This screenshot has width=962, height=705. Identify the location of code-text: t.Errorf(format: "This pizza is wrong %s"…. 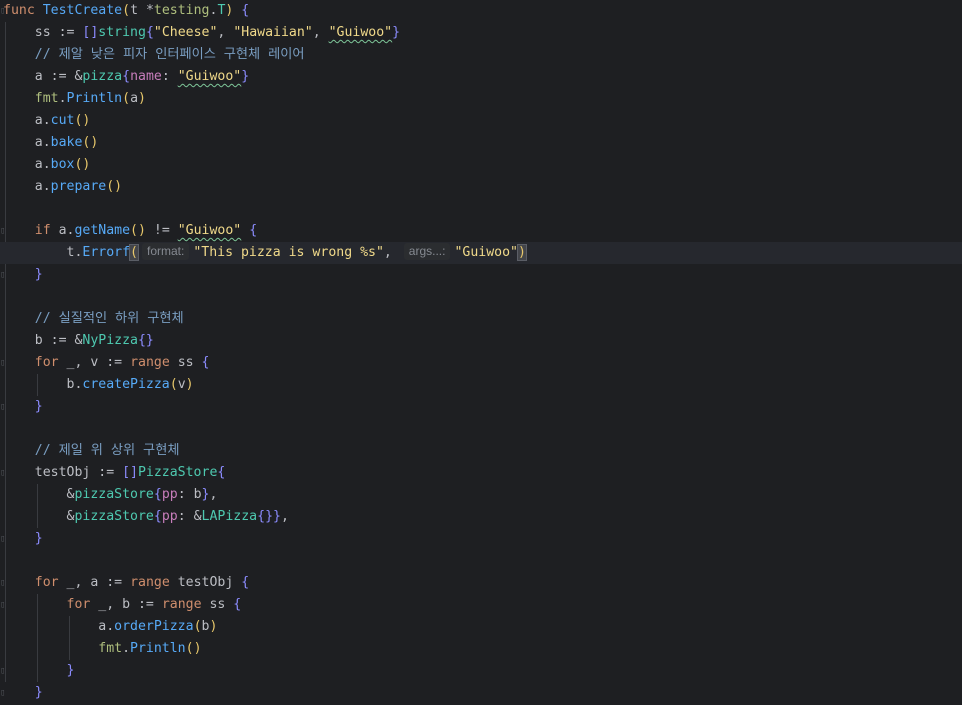
(265, 253).